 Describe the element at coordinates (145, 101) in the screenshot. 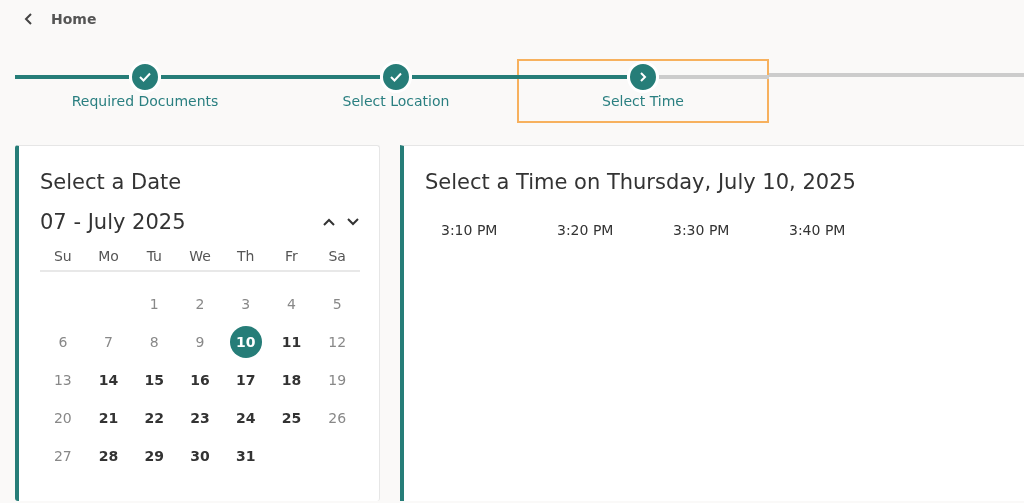

I see `step-label: Required Documents` at that location.